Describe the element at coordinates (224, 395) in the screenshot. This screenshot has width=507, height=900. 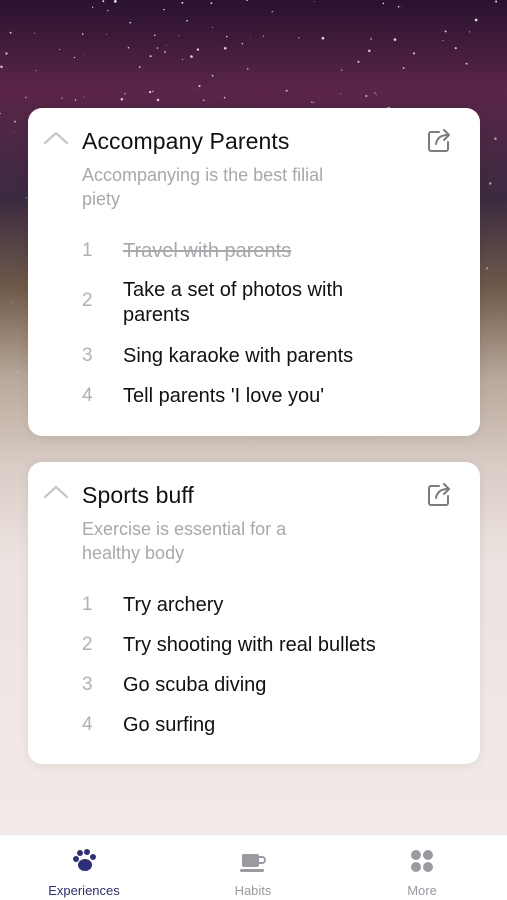
I see `item-text: Tell parents 'I love you'` at that location.